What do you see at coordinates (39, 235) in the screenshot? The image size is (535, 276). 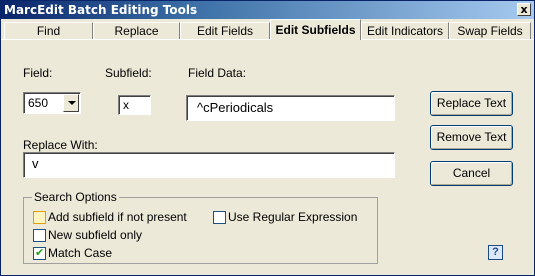 I see `new-subfield-only-checkbox` at bounding box center [39, 235].